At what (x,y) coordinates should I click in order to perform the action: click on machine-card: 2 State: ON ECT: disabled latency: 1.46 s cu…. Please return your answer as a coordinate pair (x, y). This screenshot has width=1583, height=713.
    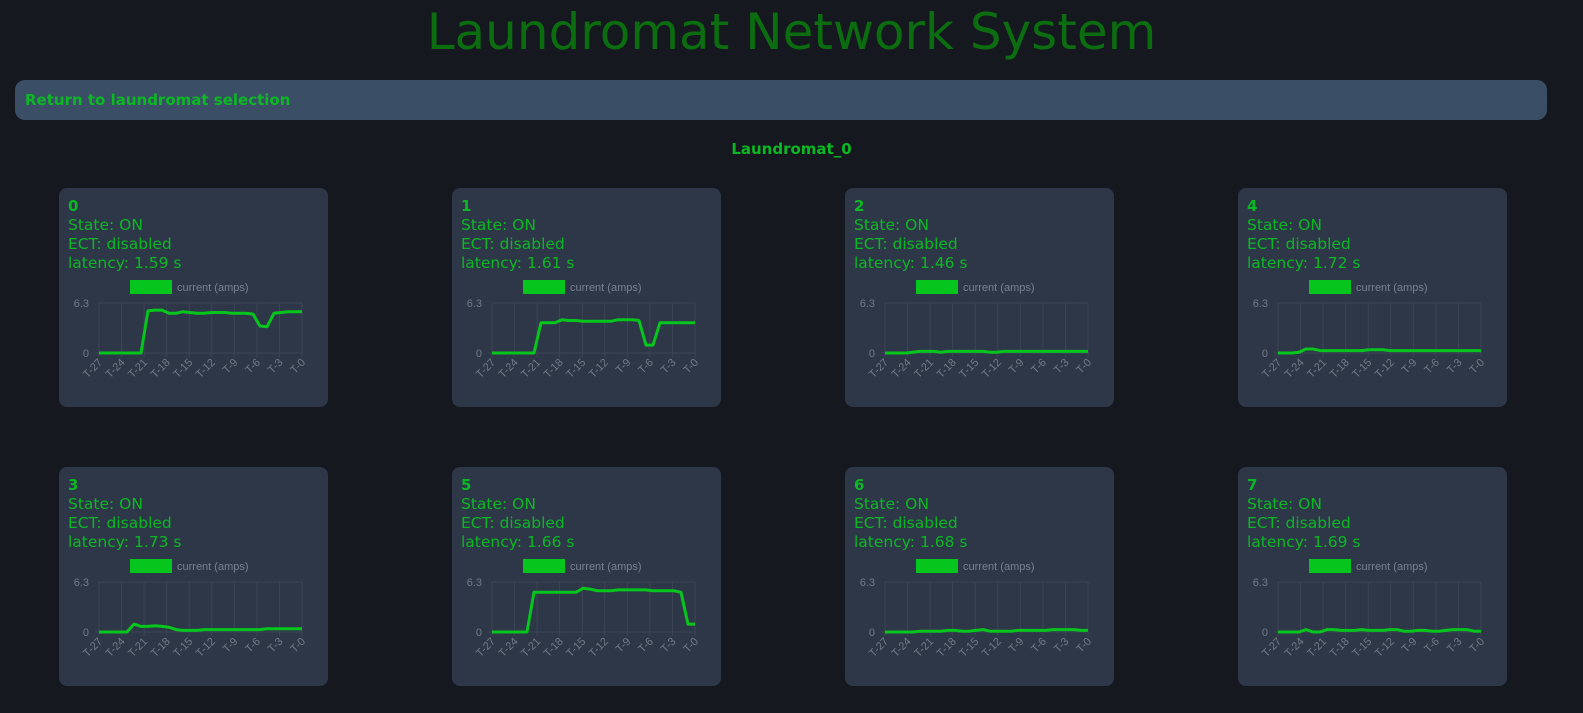
    Looking at the image, I should click on (979, 297).